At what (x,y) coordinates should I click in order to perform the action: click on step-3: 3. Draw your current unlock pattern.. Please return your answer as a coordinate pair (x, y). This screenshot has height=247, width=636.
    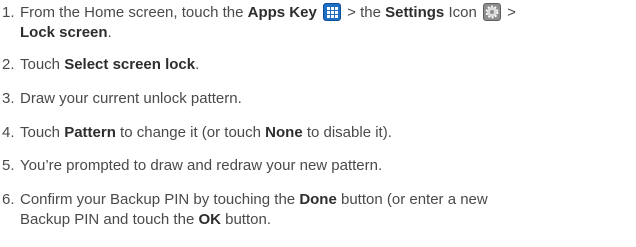
    Looking at the image, I should click on (122, 98).